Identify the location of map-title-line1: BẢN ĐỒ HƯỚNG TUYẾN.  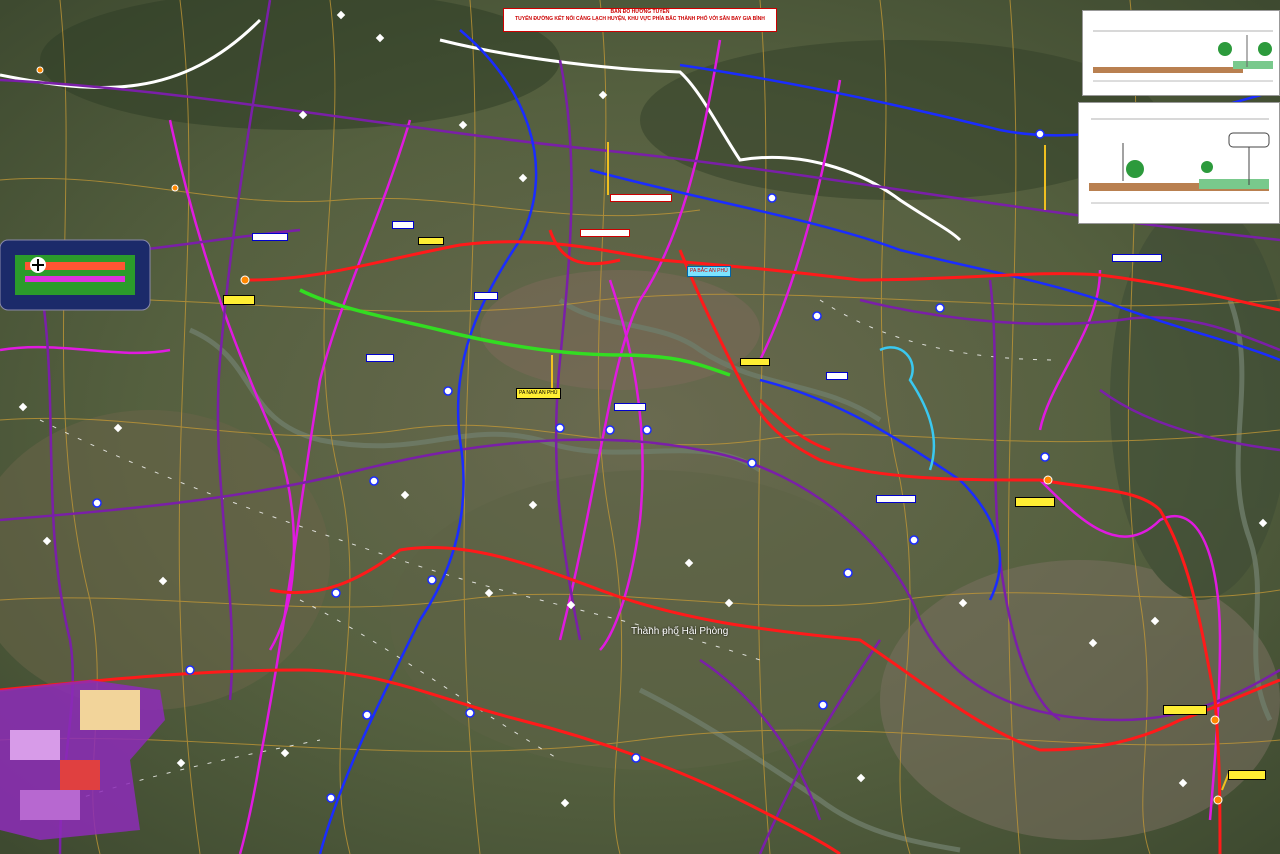
(640, 12).